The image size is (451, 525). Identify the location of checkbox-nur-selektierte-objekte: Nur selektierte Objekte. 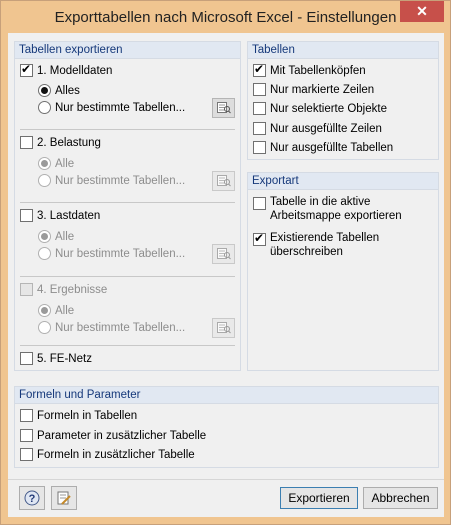
(320, 108).